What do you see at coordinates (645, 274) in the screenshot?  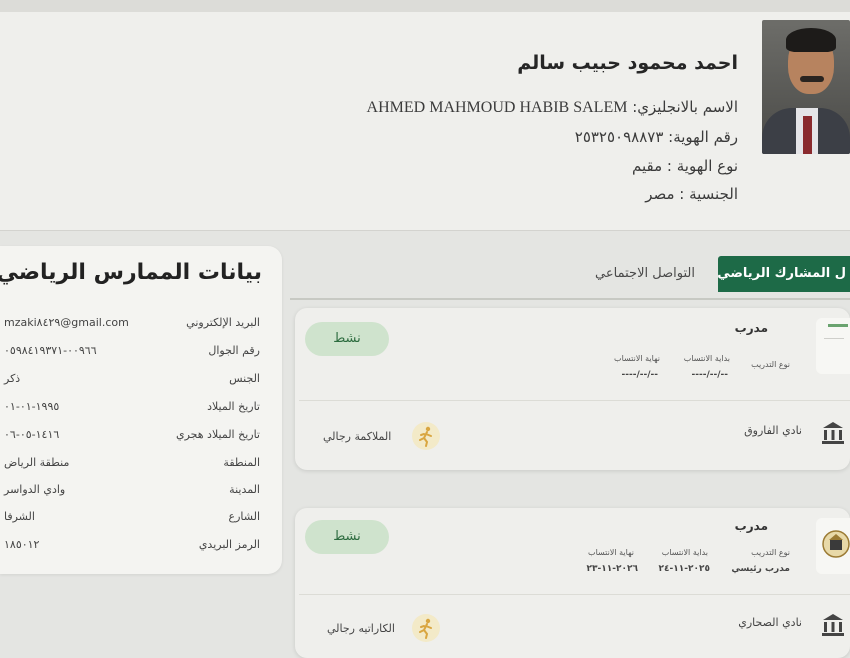 I see `tab-social-media: التواصل الاجتماعي` at bounding box center [645, 274].